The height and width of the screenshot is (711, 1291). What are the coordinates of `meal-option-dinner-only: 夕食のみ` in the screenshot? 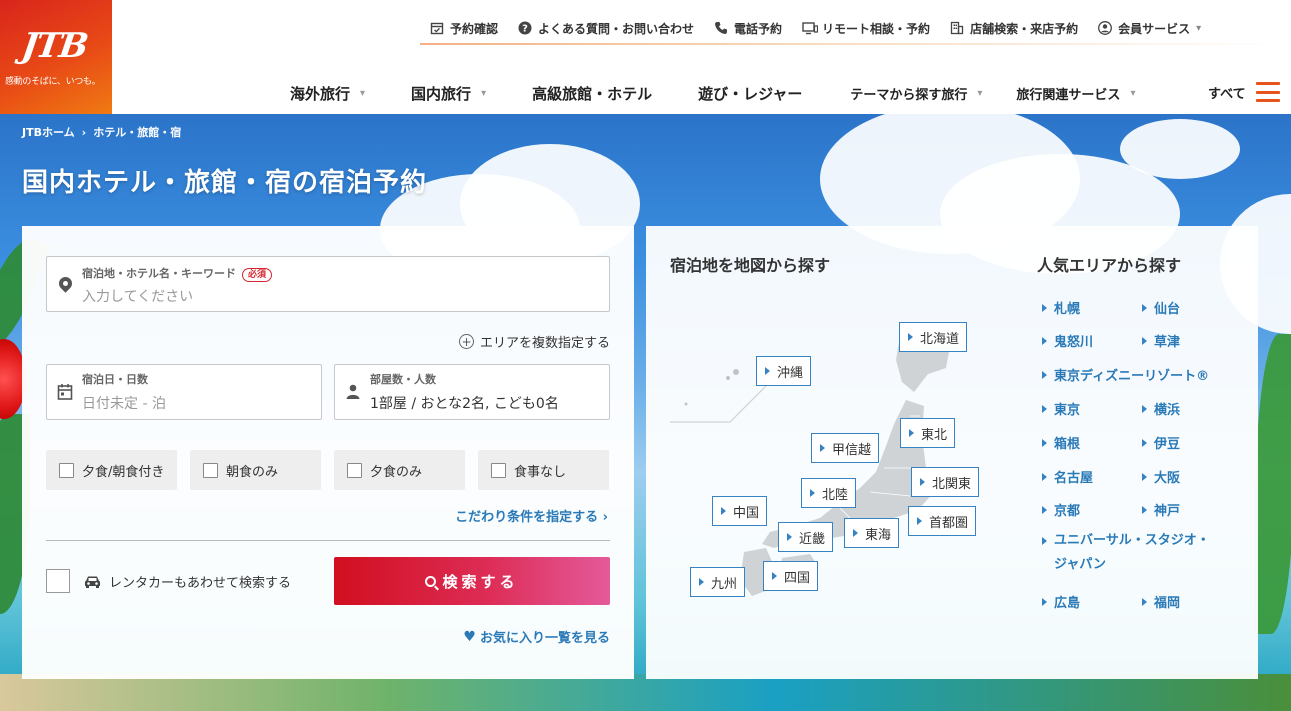 It's located at (399, 470).